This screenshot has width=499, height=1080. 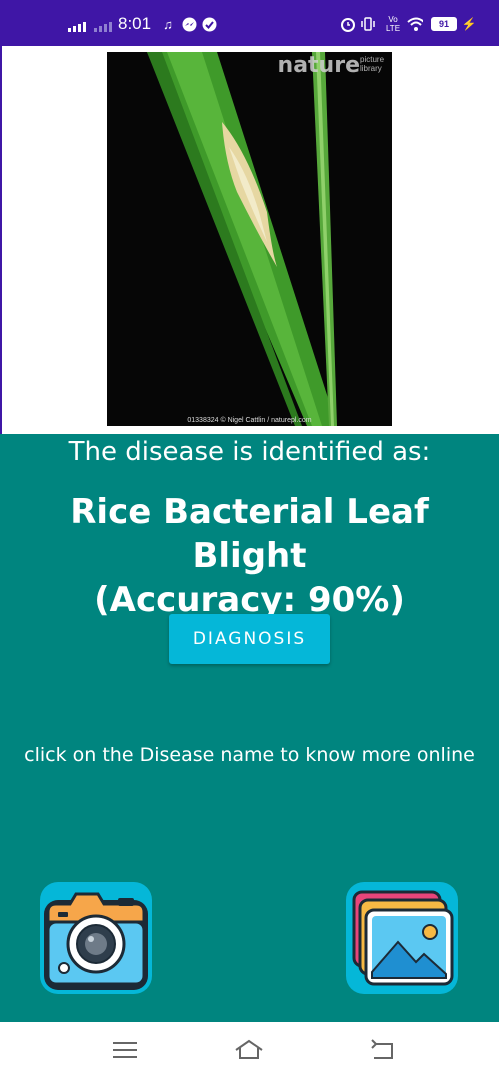 What do you see at coordinates (103, 27) in the screenshot?
I see `signal-2-icon` at bounding box center [103, 27].